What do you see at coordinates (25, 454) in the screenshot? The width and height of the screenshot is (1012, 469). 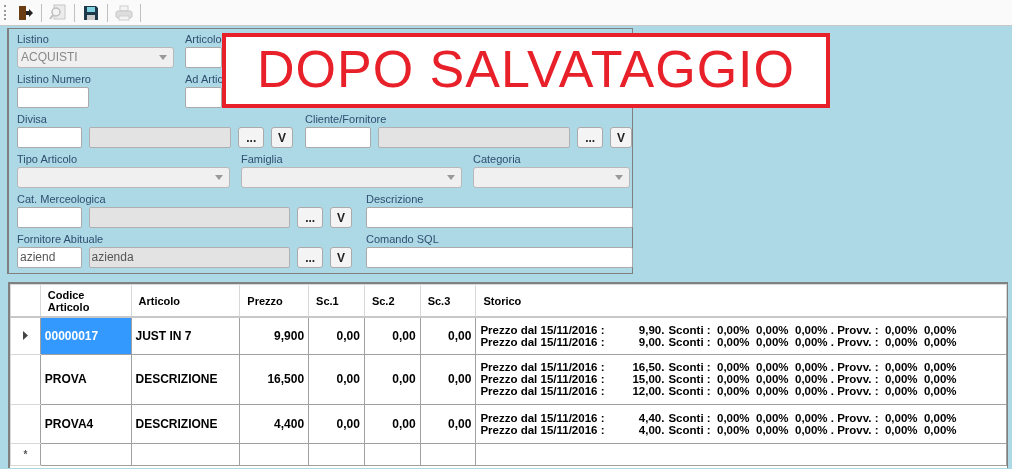 I see `new-row-marker: *` at bounding box center [25, 454].